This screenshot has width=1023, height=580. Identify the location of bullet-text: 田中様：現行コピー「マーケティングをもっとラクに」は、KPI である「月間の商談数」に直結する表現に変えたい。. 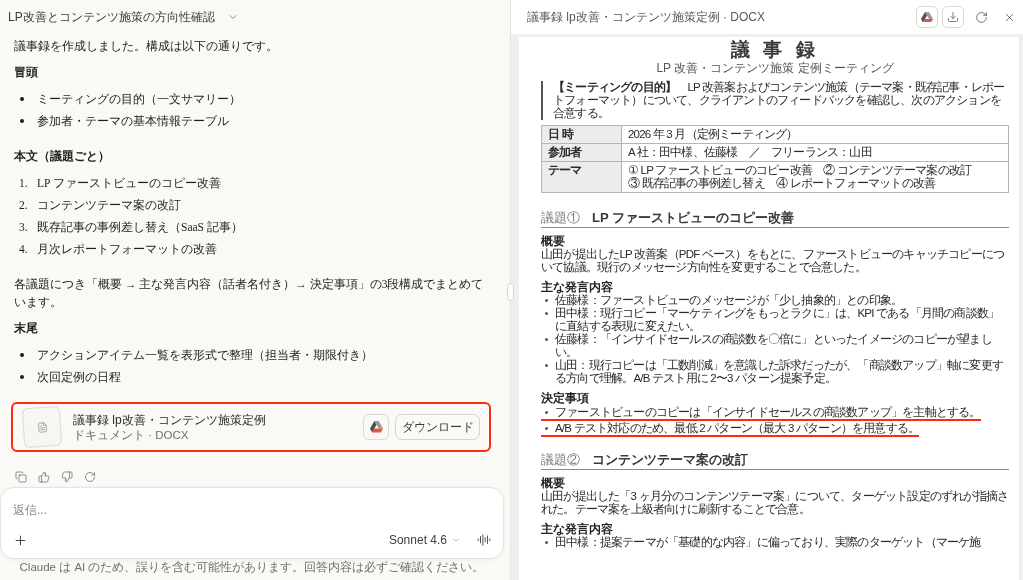
(778, 320).